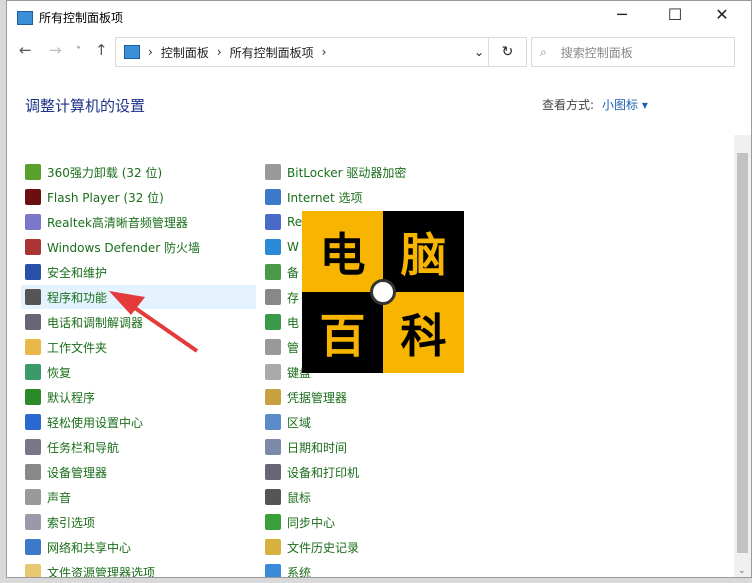  What do you see at coordinates (154, 322) in the screenshot?
I see `red-arrow-annotation` at bounding box center [154, 322].